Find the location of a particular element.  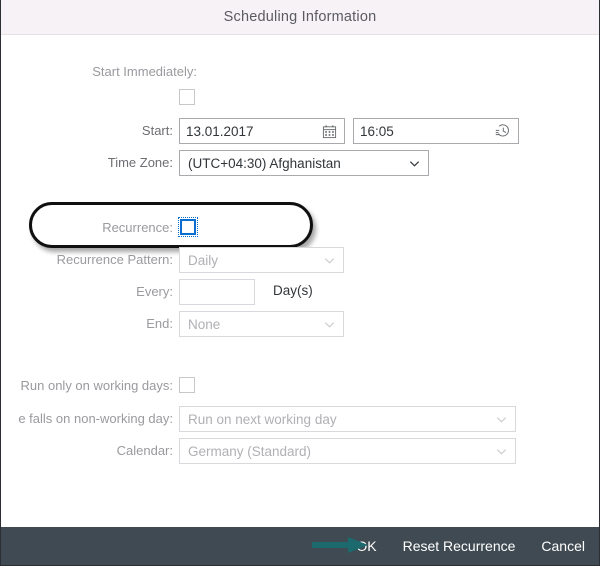

recurrence-row: Recurrence: is located at coordinates (87, 227).